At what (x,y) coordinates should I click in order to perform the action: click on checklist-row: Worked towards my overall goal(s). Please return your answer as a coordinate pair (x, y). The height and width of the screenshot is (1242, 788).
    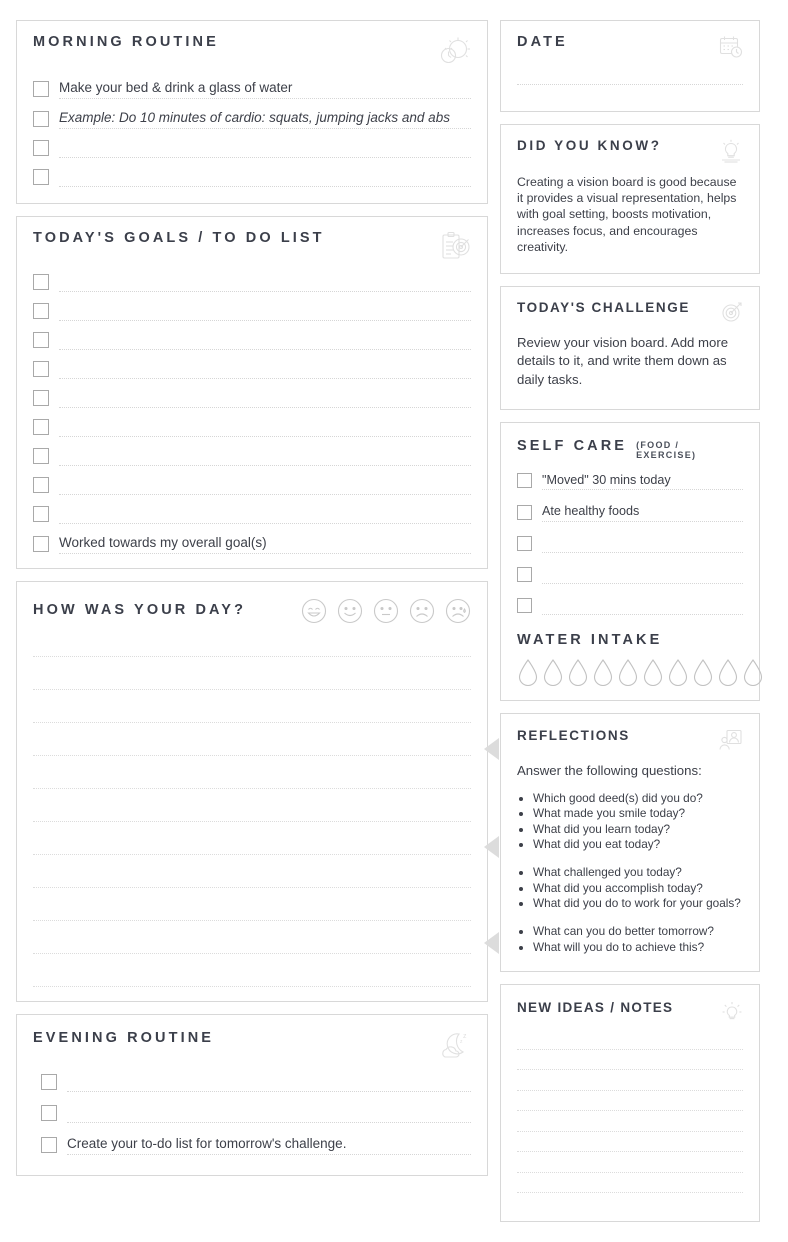
    Looking at the image, I should click on (252, 544).